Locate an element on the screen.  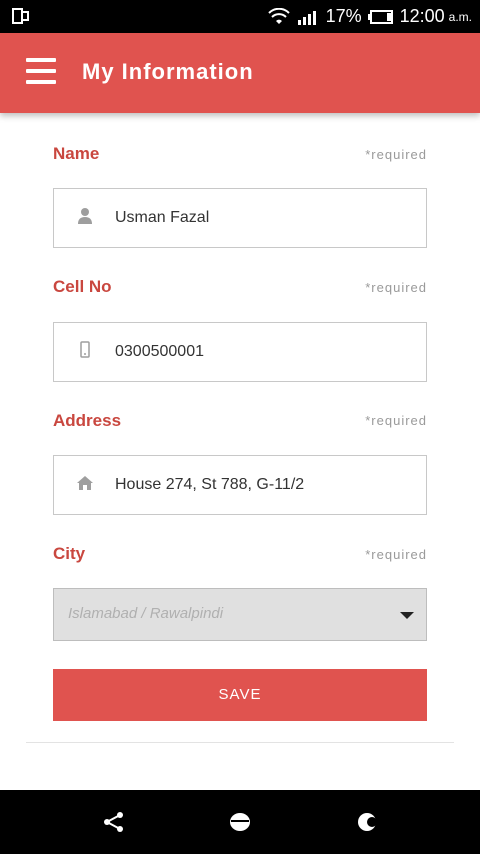
name-field: Usman Fazal is located at coordinates (240, 218).